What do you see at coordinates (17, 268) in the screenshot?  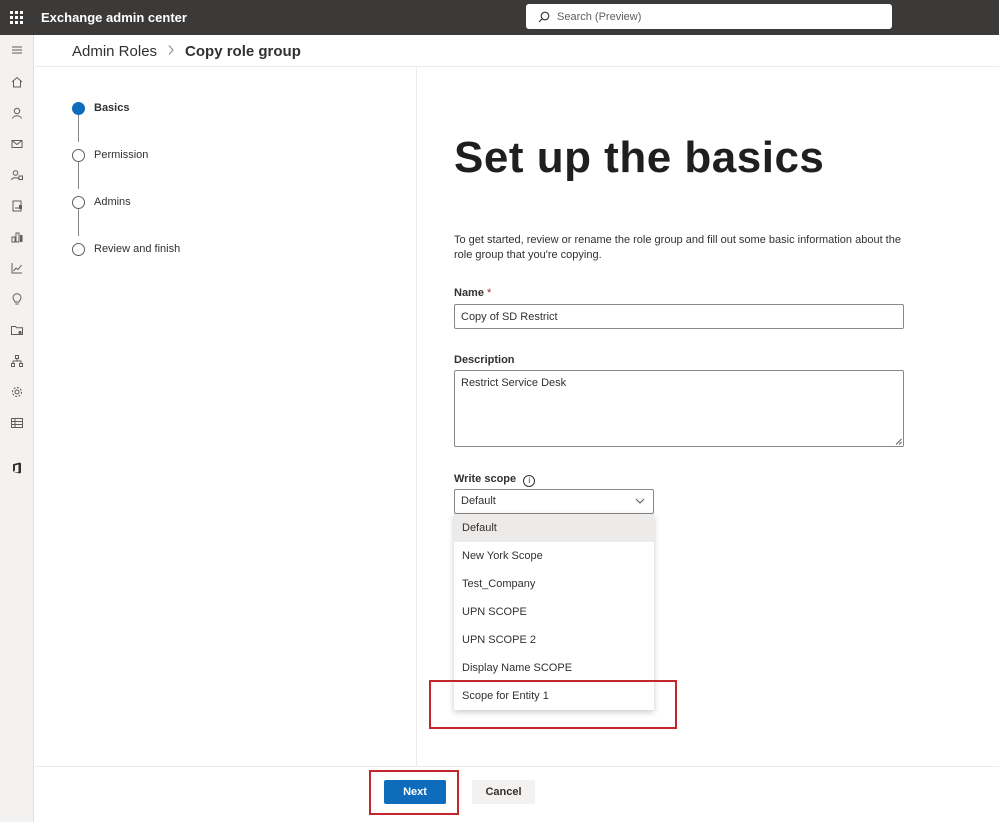 I see `chart-icon` at bounding box center [17, 268].